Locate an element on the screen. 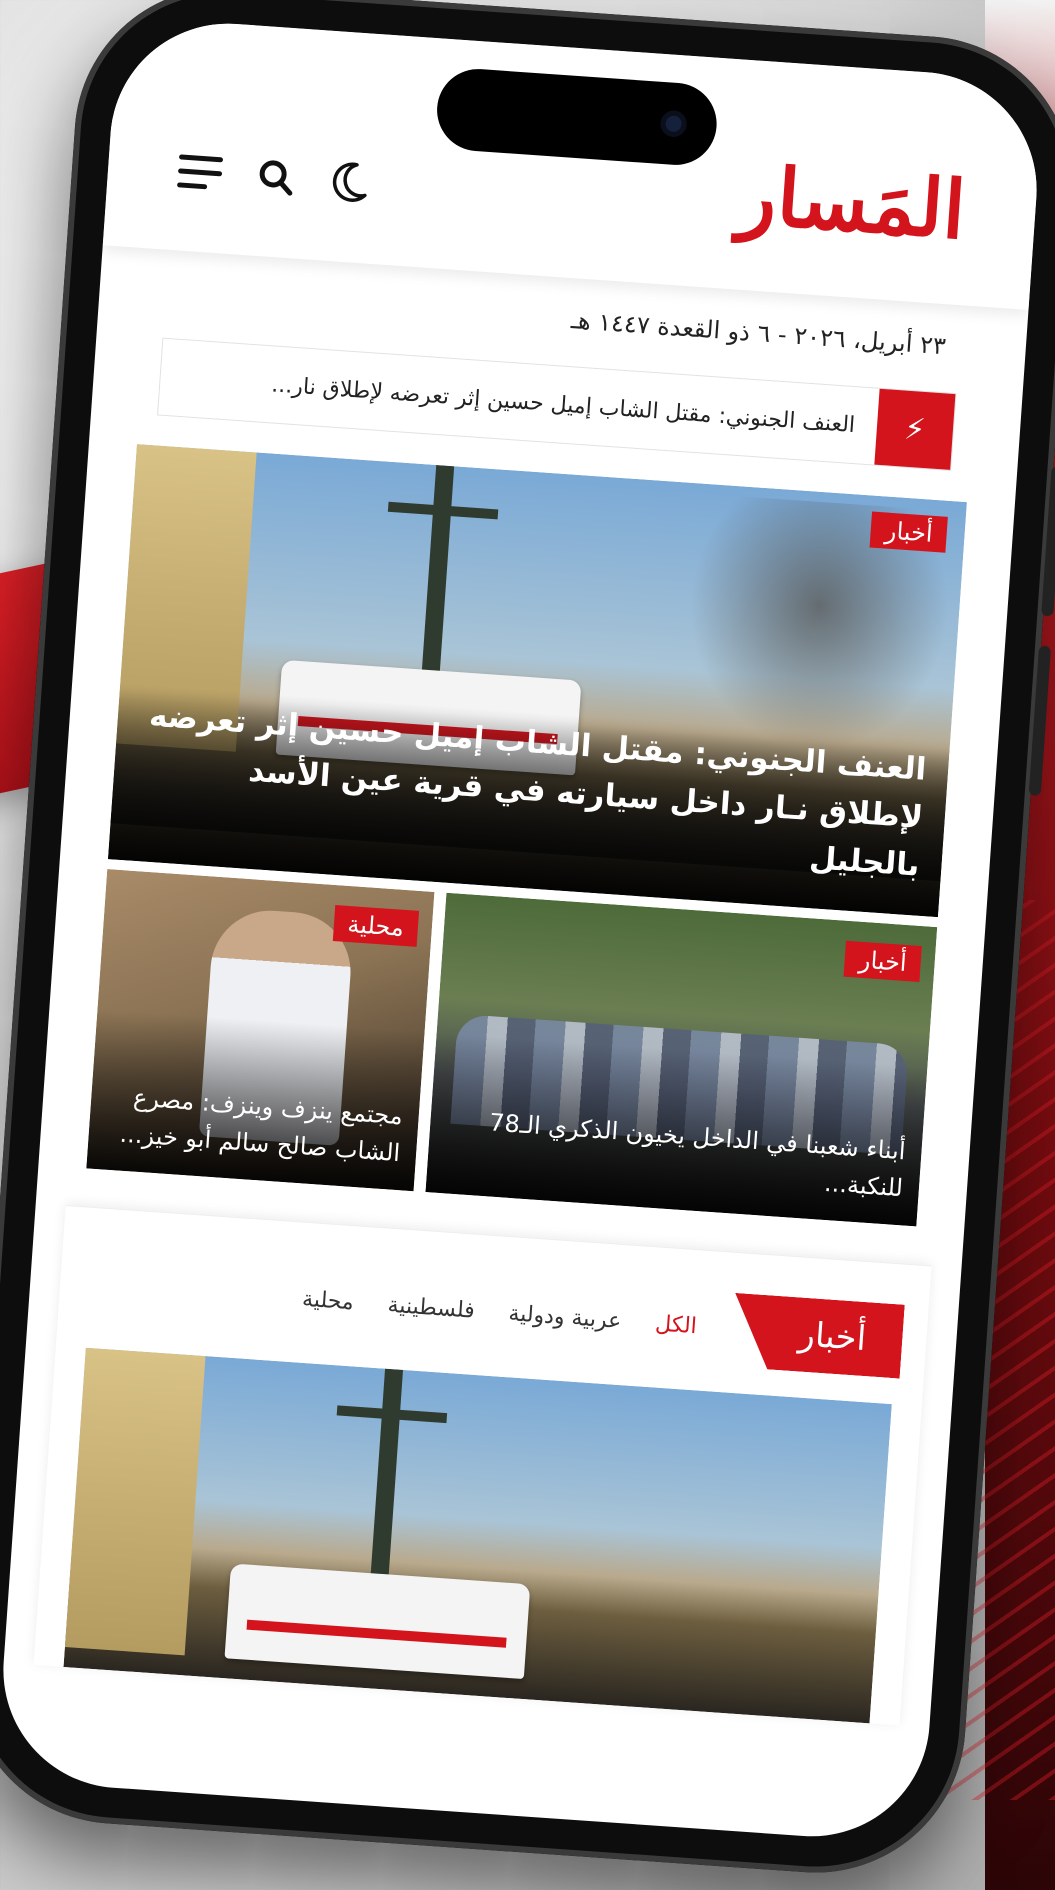 This screenshot has height=1890, width=1055. bolt-icon: ⚡ is located at coordinates (915, 429).